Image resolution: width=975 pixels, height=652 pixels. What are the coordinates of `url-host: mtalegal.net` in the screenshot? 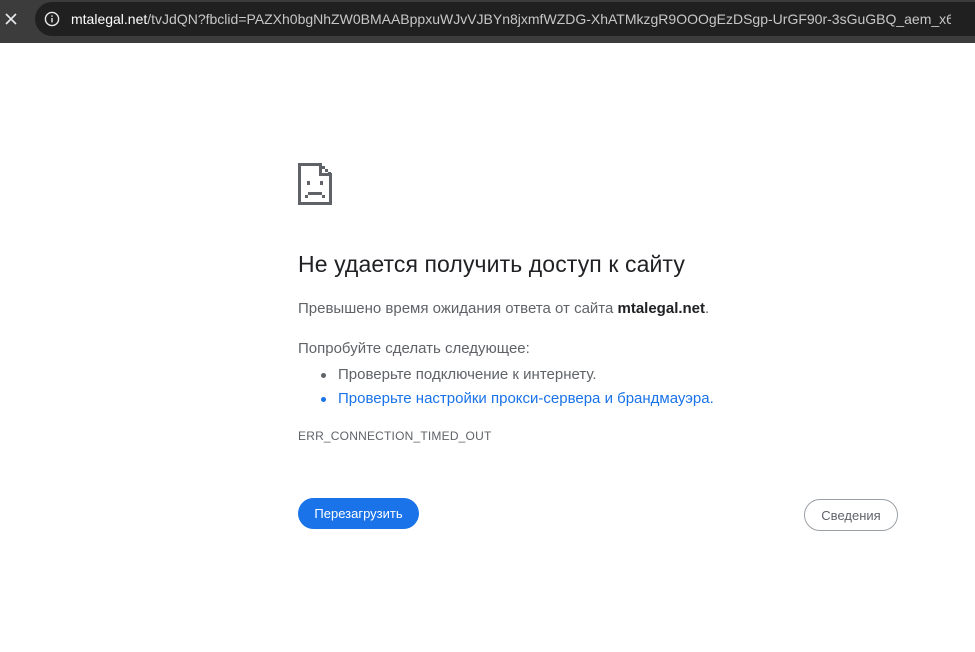 It's located at (109, 19).